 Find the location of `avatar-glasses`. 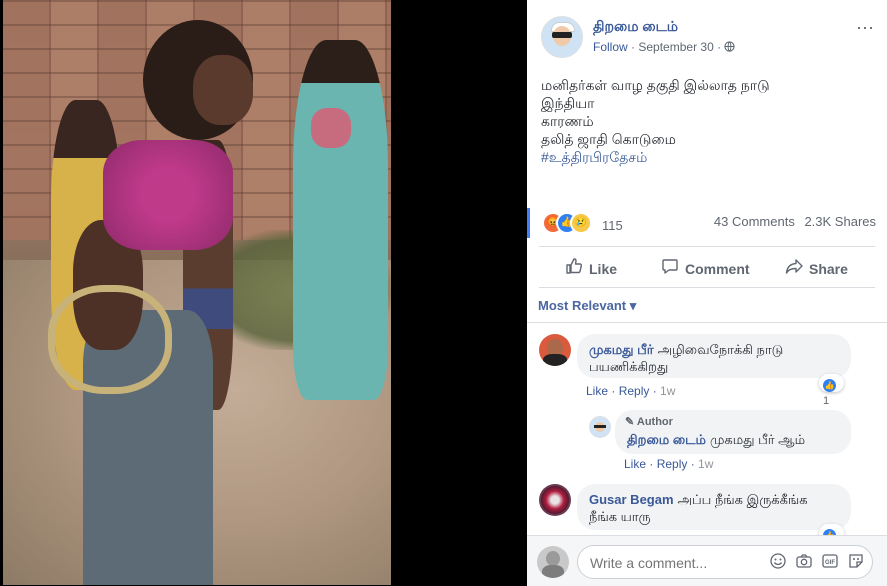

avatar-glasses is located at coordinates (562, 35).